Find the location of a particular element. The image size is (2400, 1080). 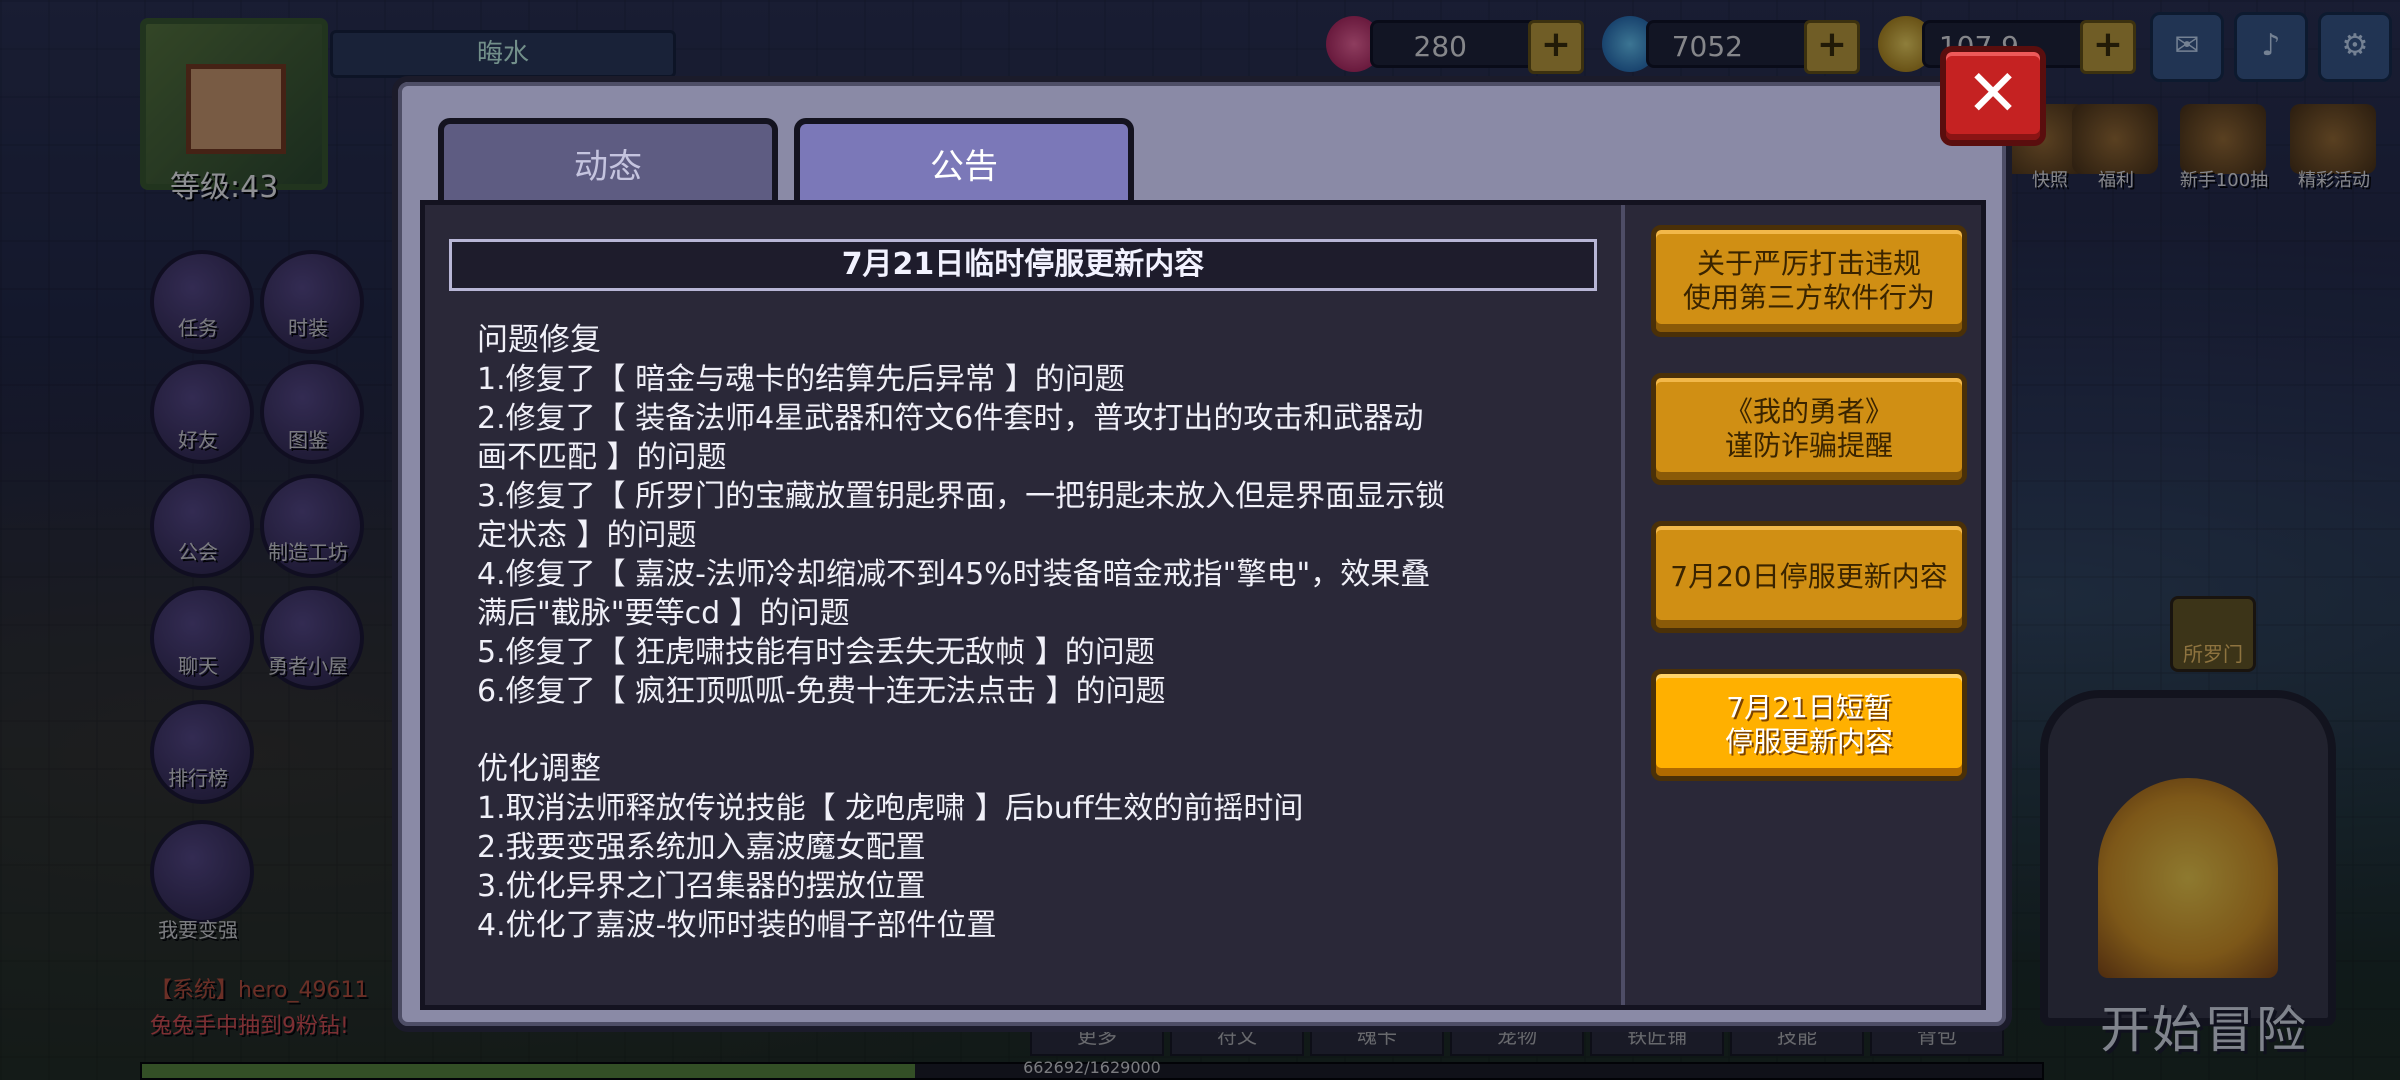

announcement-line: 定状态 】的问题 is located at coordinates (587, 535).